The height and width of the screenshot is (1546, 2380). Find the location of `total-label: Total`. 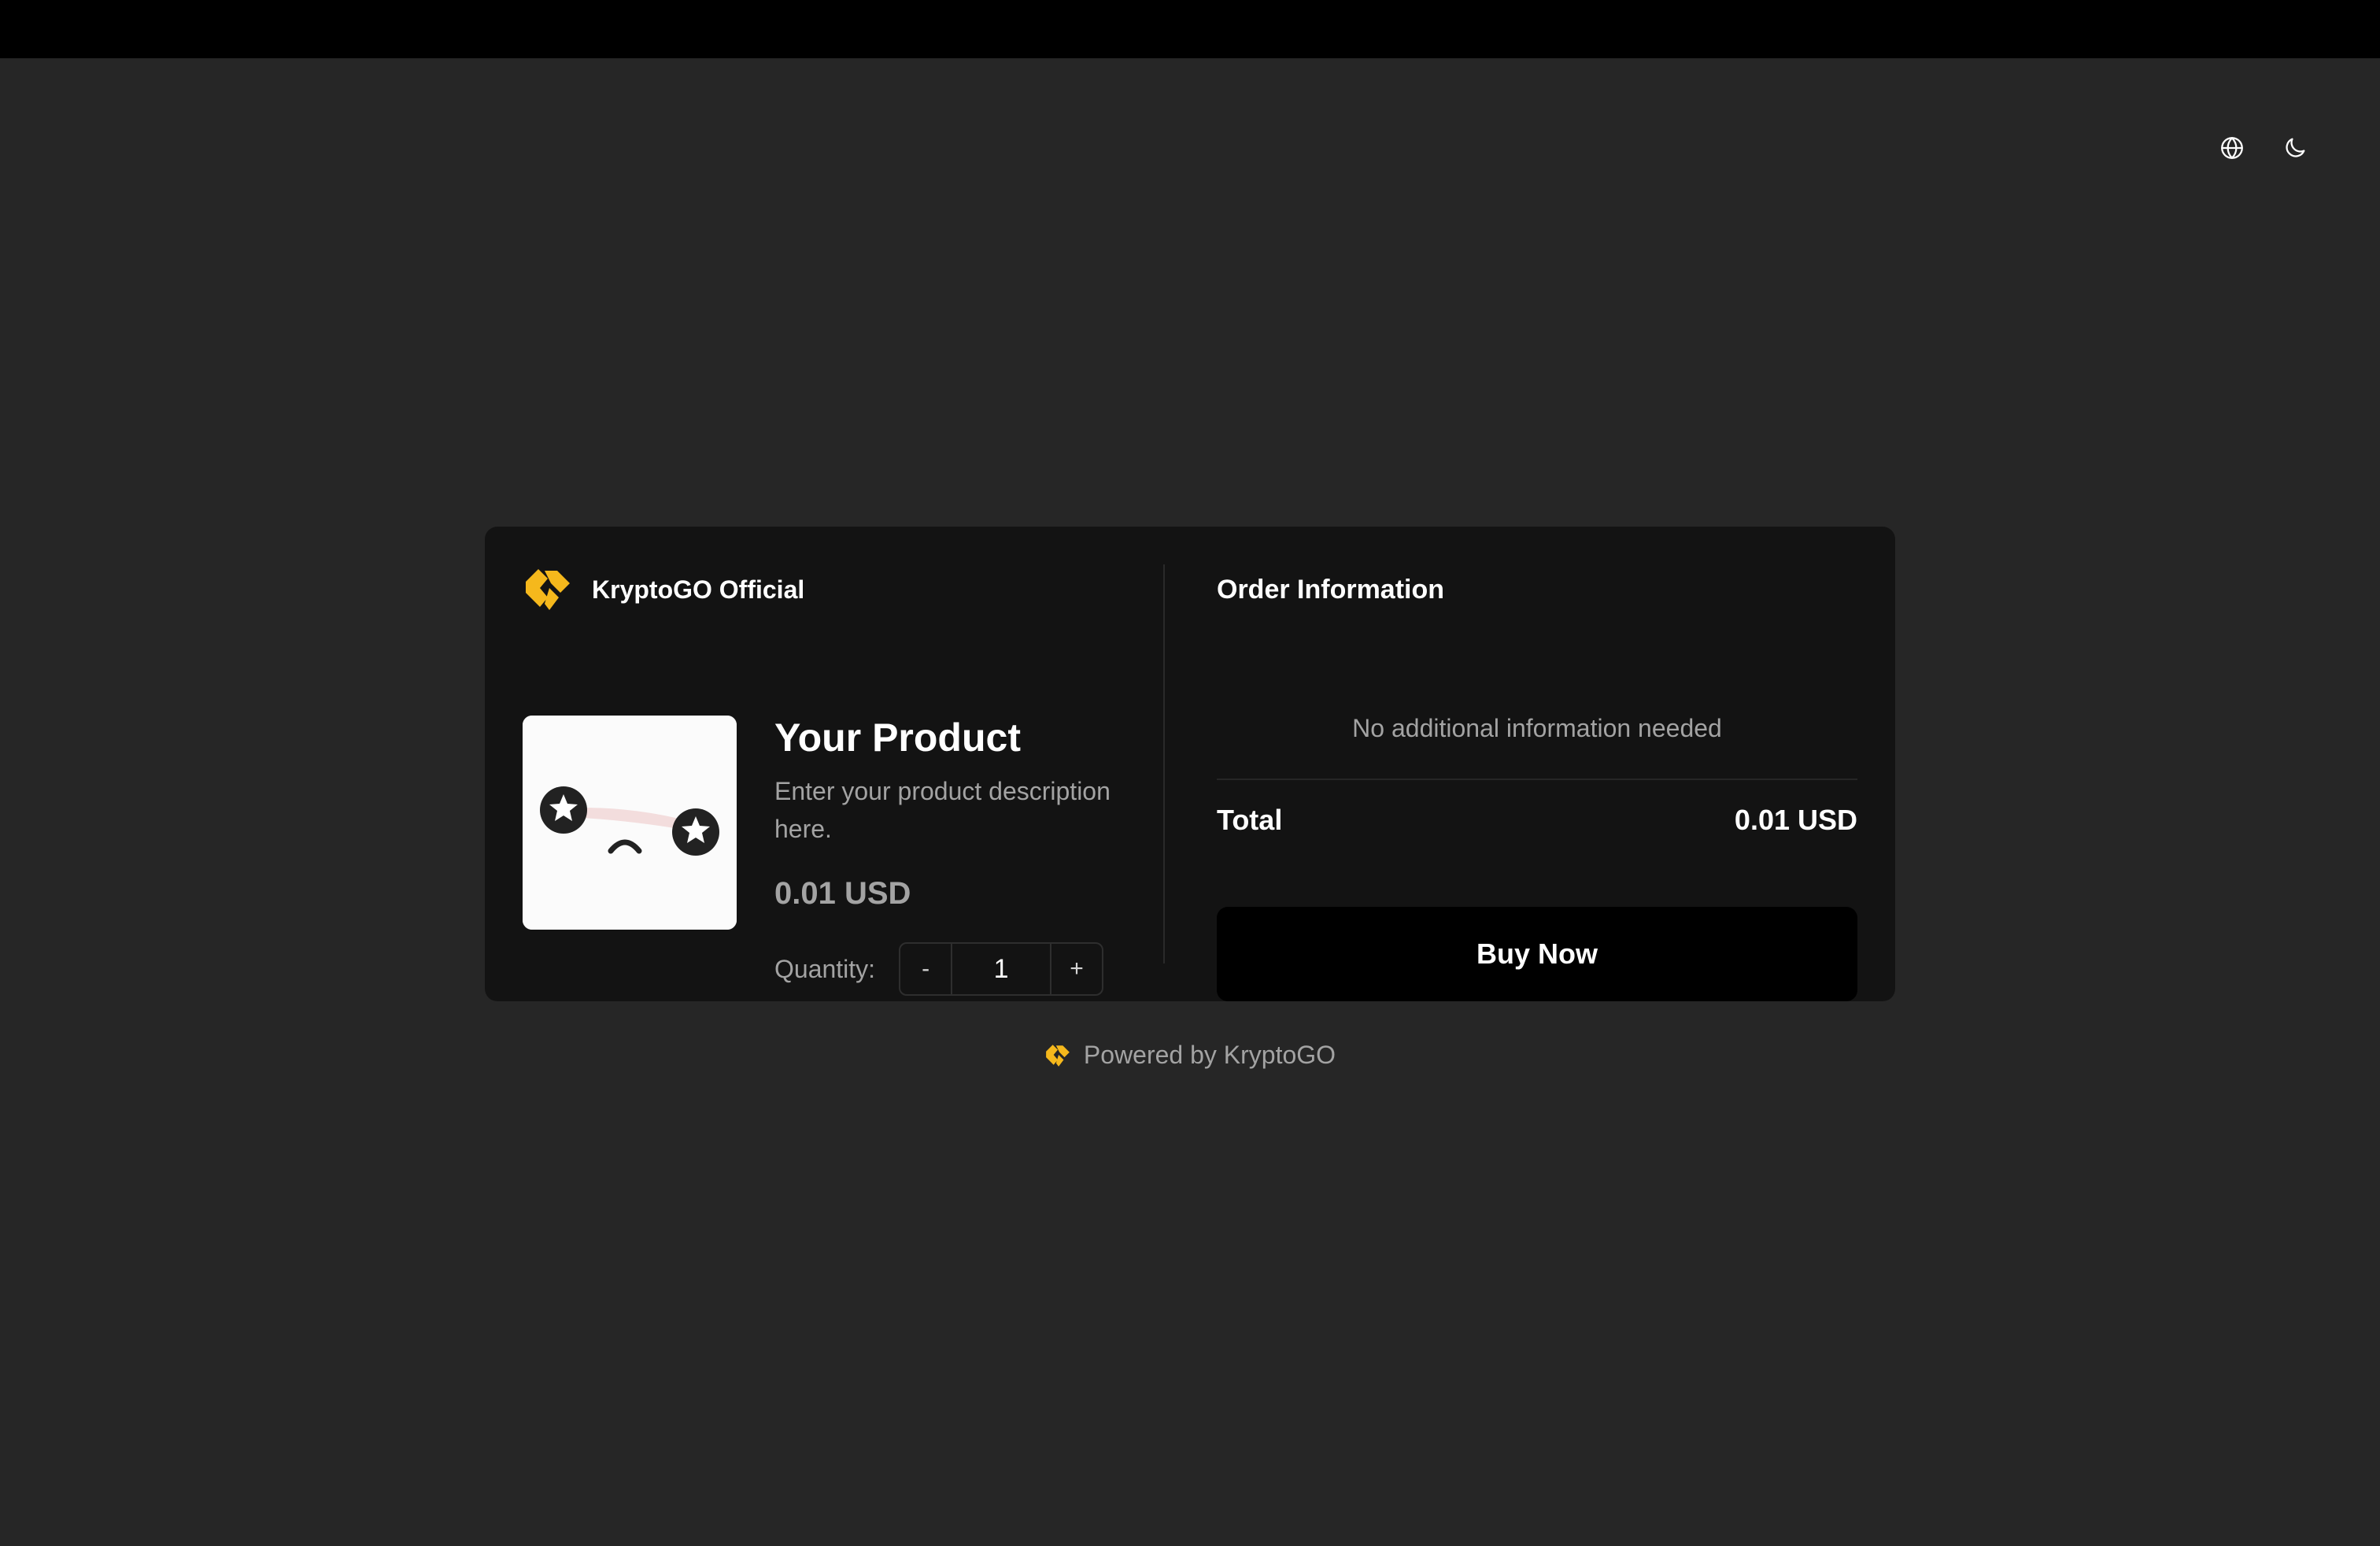

total-label: Total is located at coordinates (1250, 820).